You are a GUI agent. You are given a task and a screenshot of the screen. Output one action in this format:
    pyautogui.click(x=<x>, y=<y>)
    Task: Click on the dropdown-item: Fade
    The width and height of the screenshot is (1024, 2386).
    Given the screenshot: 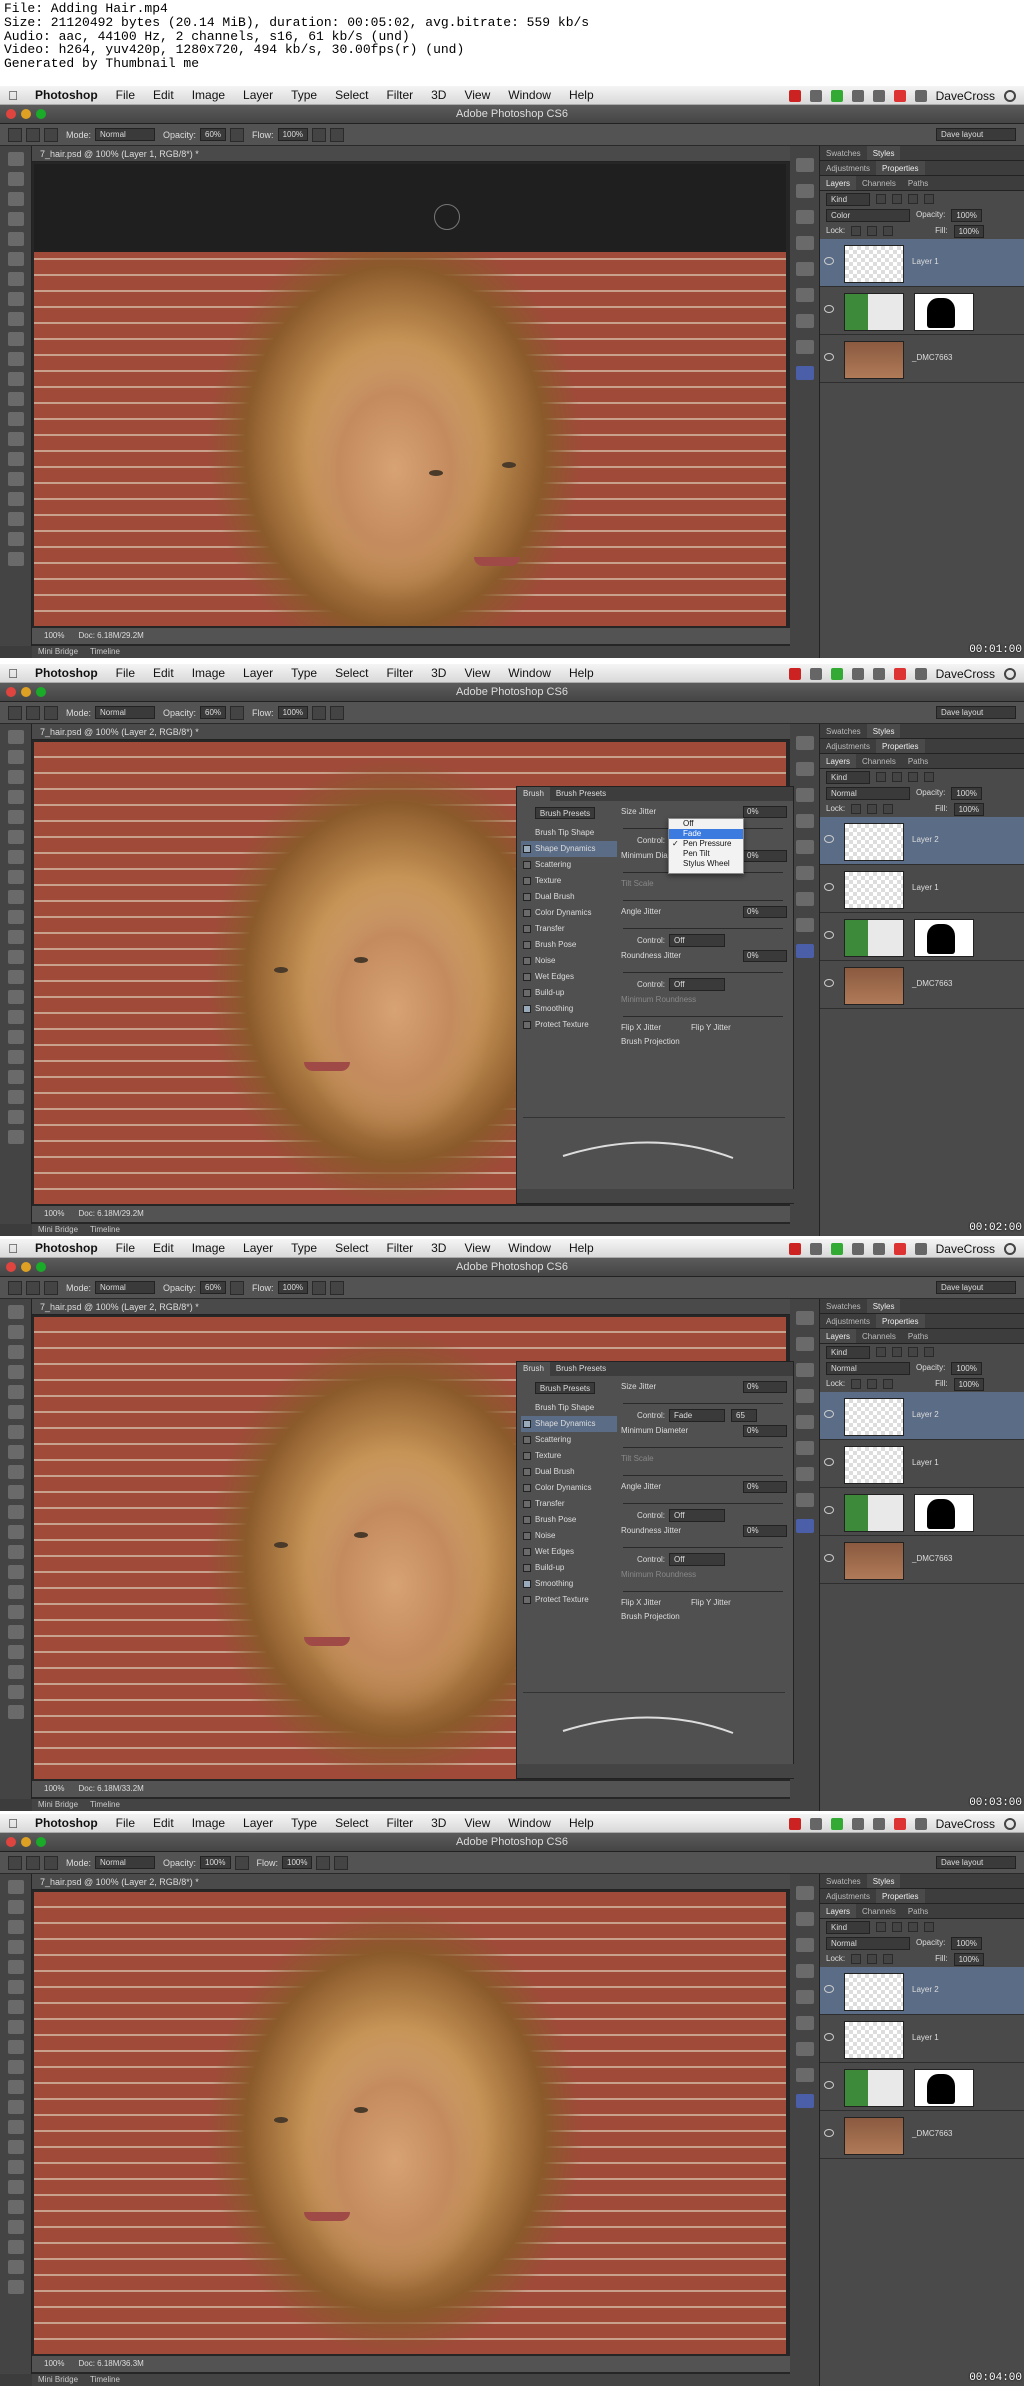 What is the action you would take?
    pyautogui.click(x=706, y=834)
    